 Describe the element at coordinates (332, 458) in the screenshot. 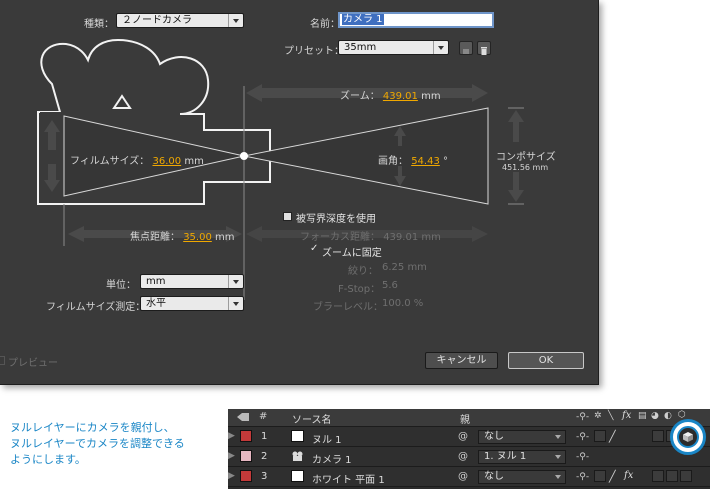

I see `layer-name: カメラ 1` at that location.